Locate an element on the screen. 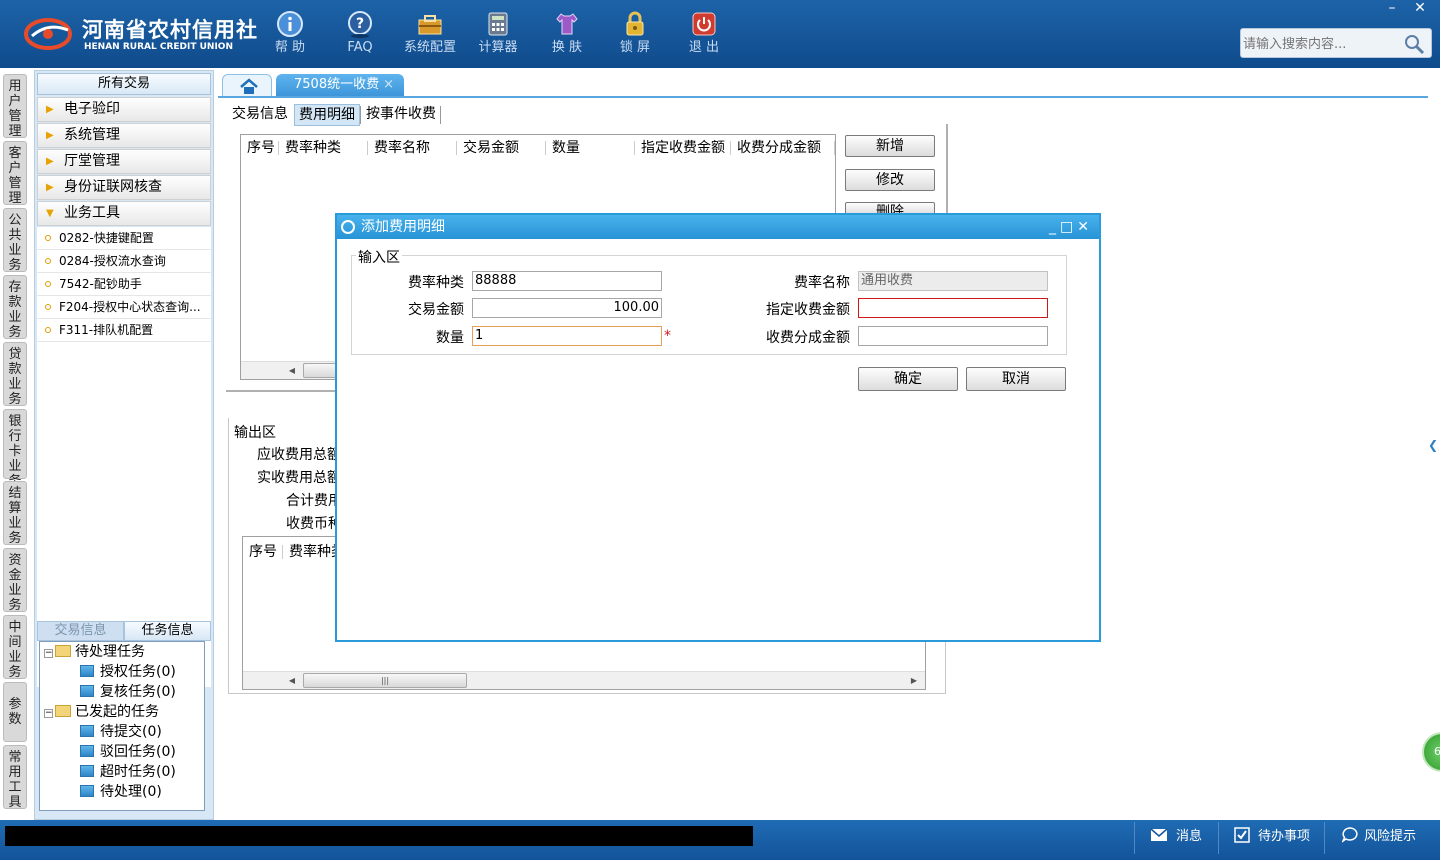 Image resolution: width=1440 pixels, height=860 pixels. chat-bubble-icon is located at coordinates (1349, 835).